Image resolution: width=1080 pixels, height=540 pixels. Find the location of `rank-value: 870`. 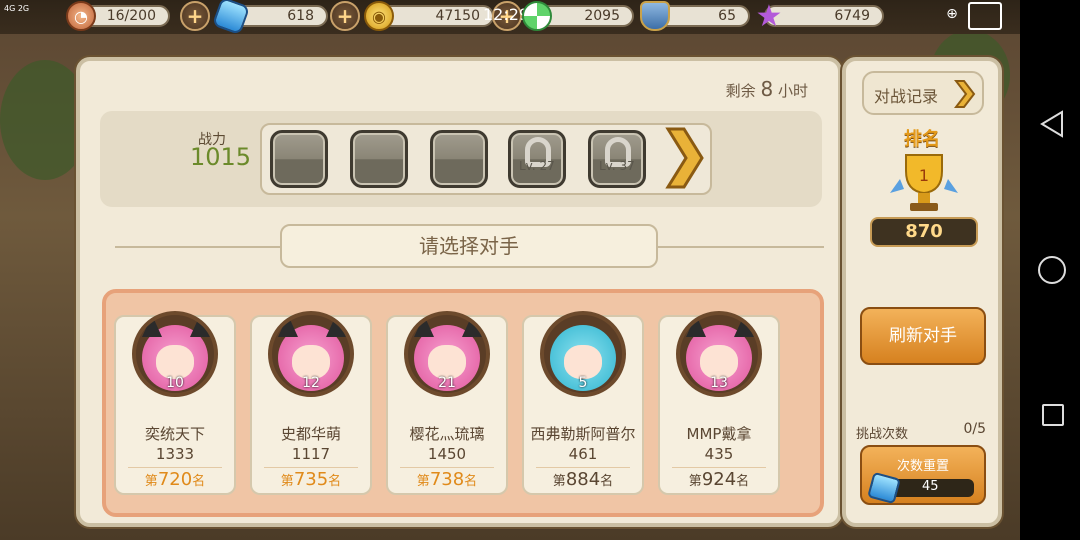

rank-value: 870 is located at coordinates (924, 232).